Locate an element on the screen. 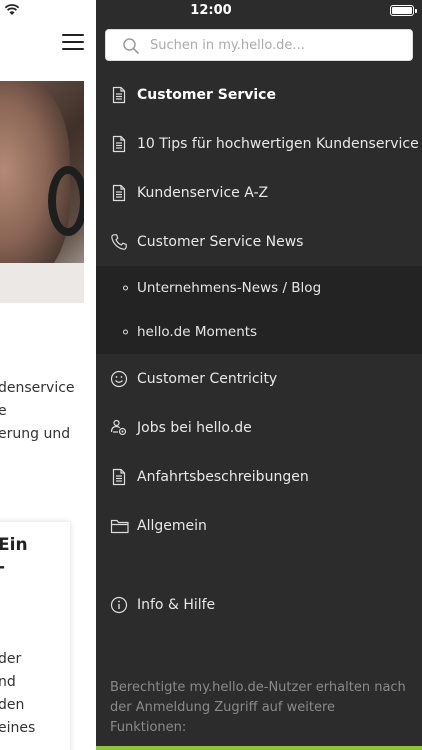 The height and width of the screenshot is (750, 422). menu-item-label: Jobs bei hello.de is located at coordinates (194, 427).